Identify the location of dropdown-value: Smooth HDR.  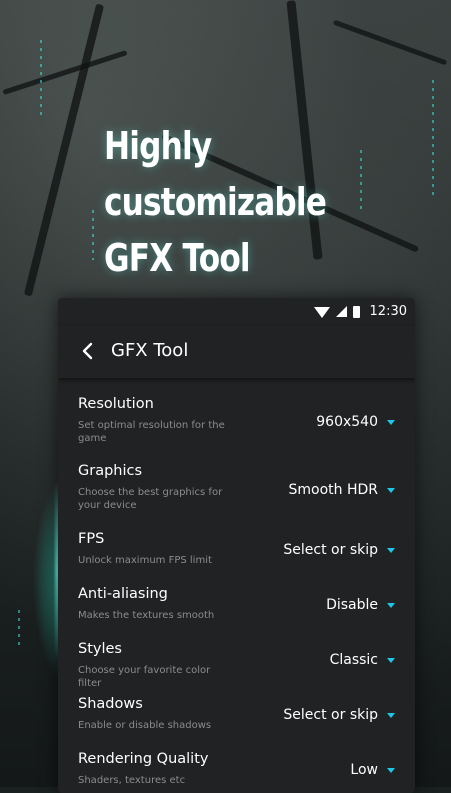
(333, 490).